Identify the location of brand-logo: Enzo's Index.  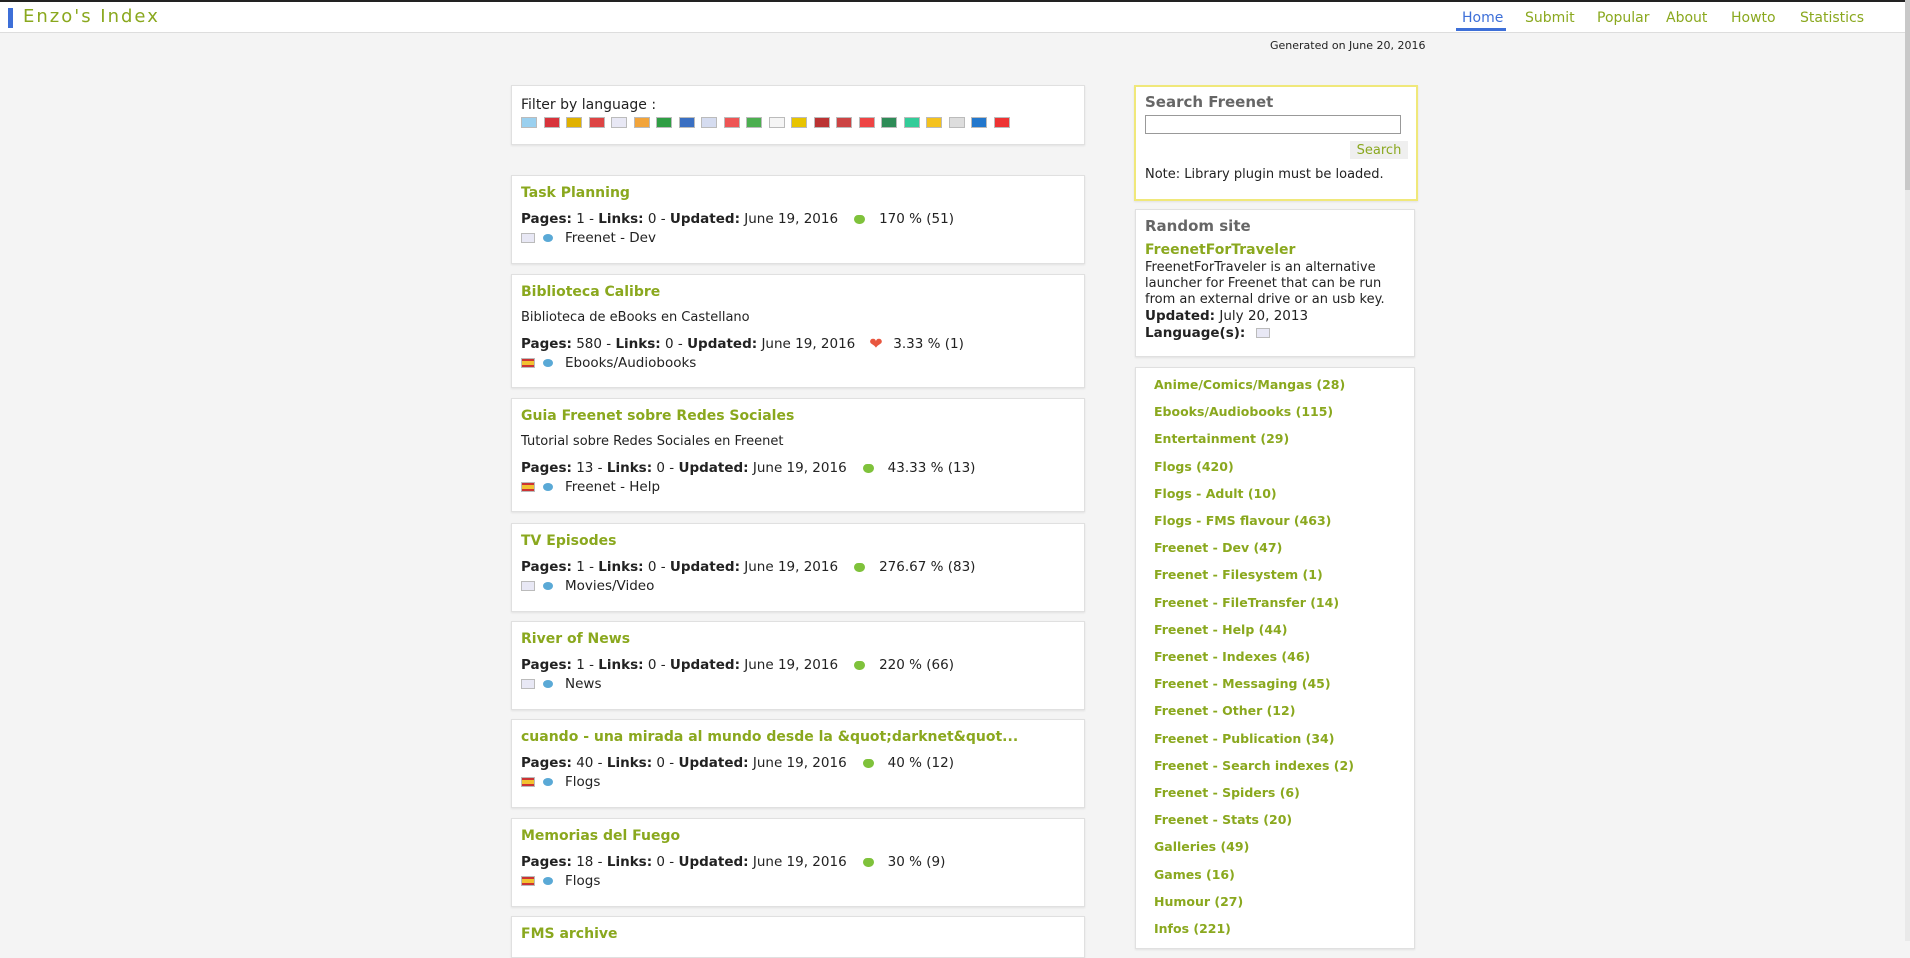
(91, 16).